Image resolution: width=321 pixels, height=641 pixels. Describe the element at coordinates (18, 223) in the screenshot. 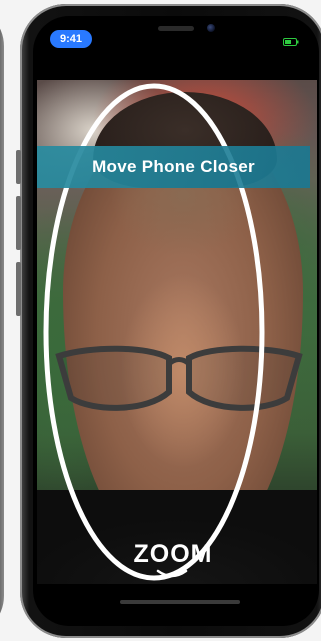

I see `volume-up-button` at that location.